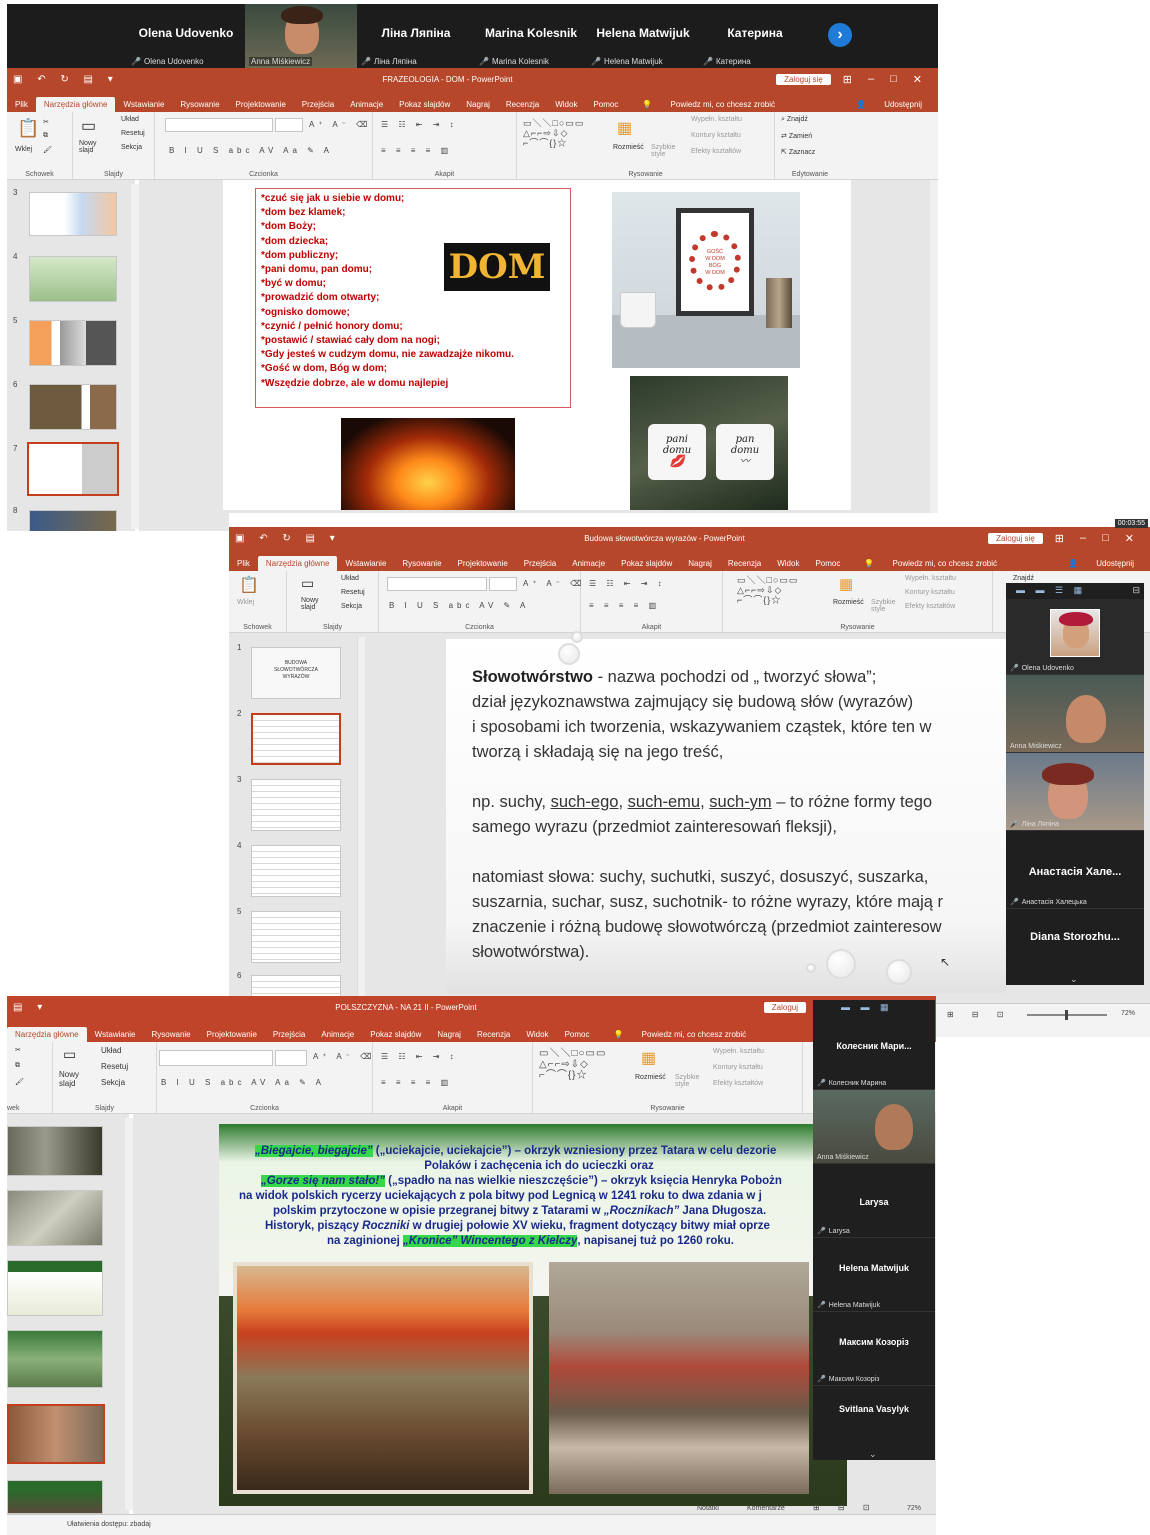  I want to click on slide-thumbnail: BUDOWA SŁOWOTWÓRCZA WYRAZÓW, so click(296, 673).